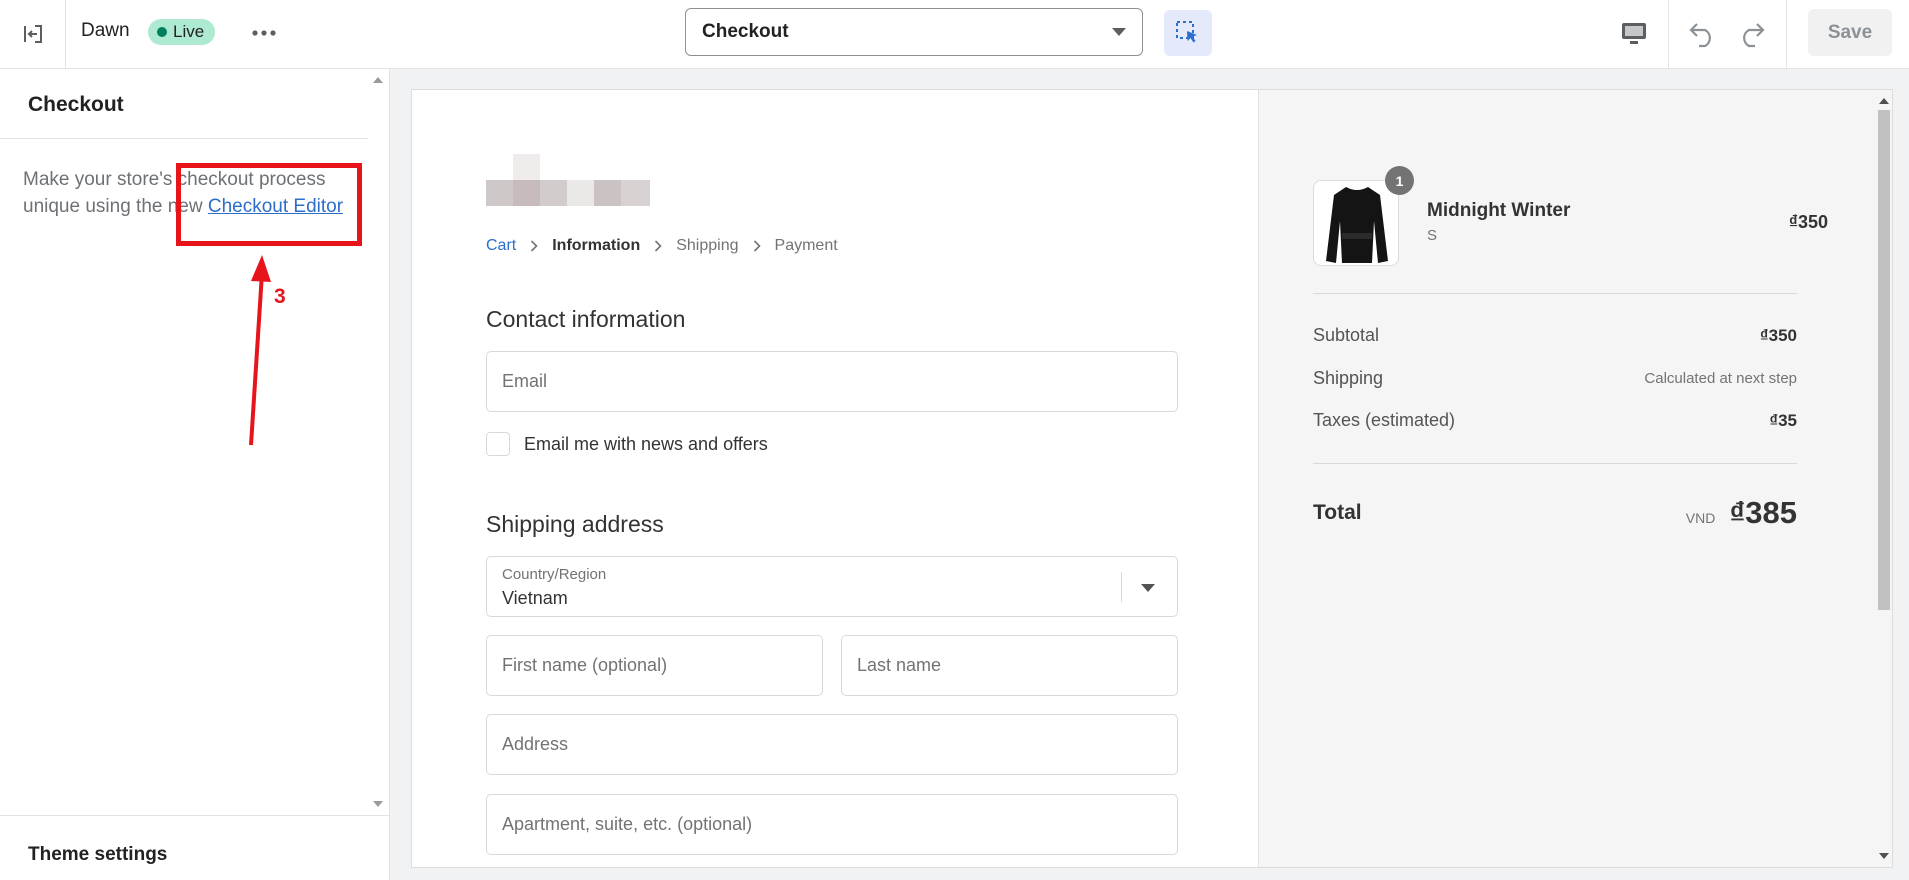 The image size is (1909, 880). I want to click on breadcrumb-information: Information, so click(596, 245).